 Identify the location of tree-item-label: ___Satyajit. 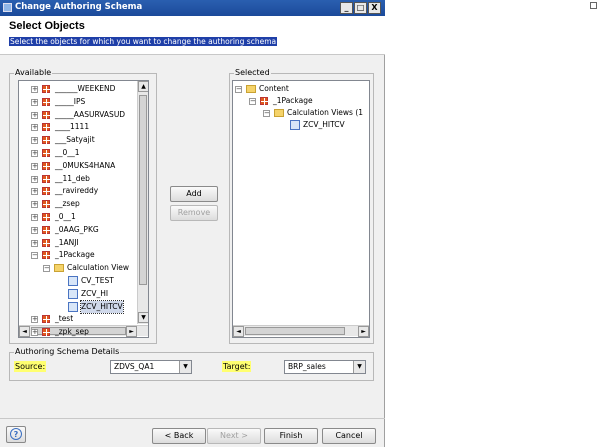
(75, 140).